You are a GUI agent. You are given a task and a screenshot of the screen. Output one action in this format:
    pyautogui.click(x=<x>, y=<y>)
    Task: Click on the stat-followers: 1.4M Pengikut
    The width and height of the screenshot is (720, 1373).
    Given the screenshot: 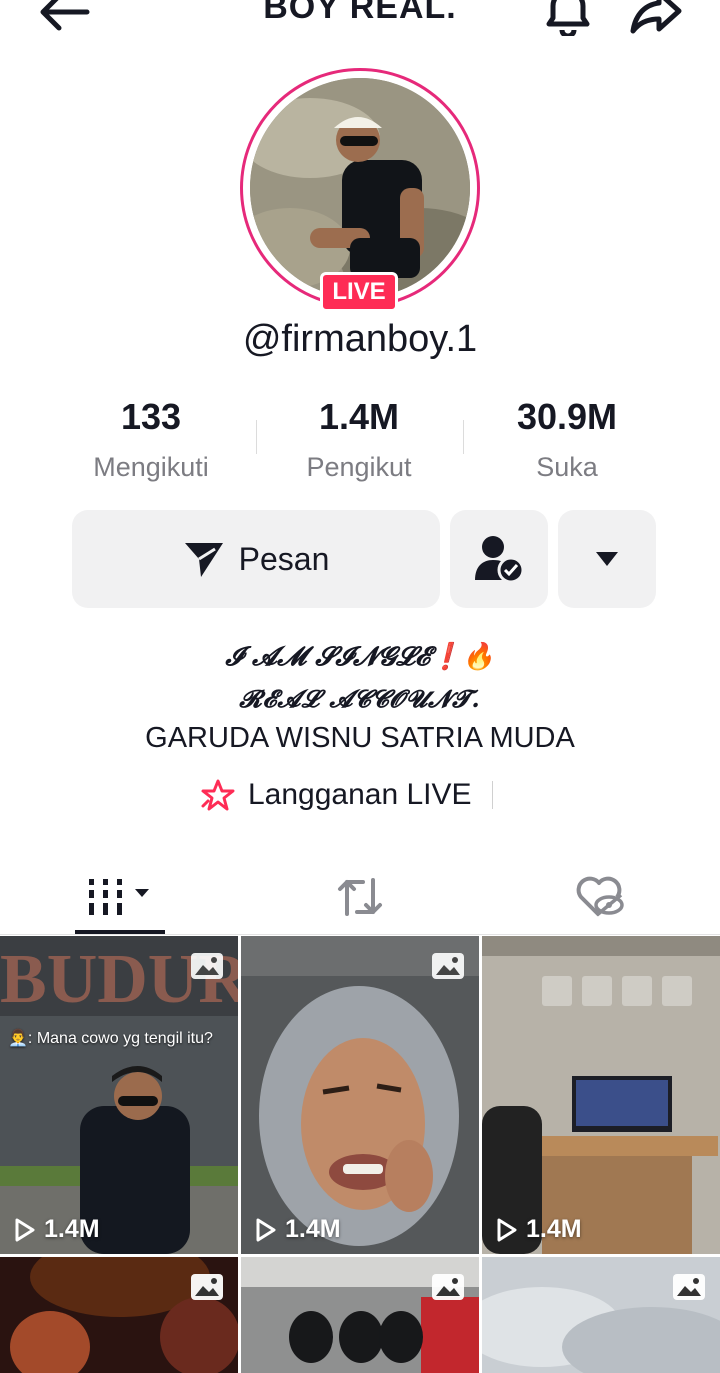 What is the action you would take?
    pyautogui.click(x=359, y=439)
    